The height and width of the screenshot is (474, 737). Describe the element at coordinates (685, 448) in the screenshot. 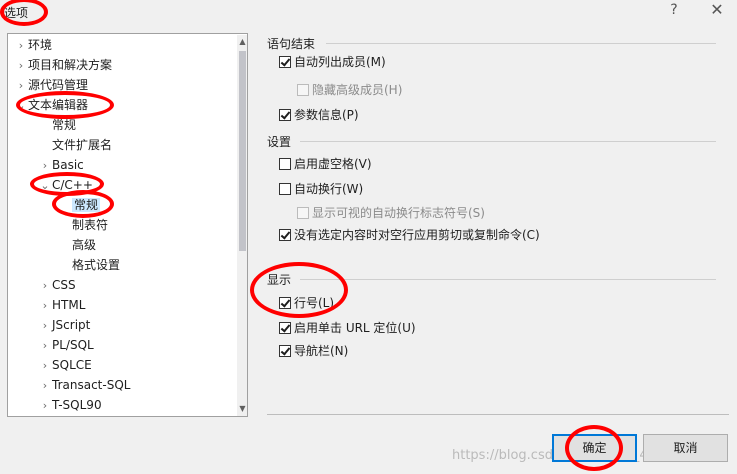

I see `cancel-button: 取消` at that location.